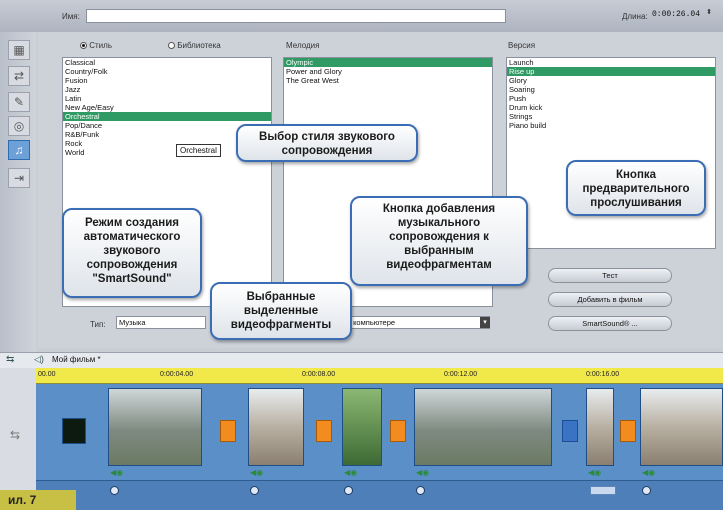 This screenshot has height=510, width=723. I want to click on list-item: Latin, so click(167, 98).